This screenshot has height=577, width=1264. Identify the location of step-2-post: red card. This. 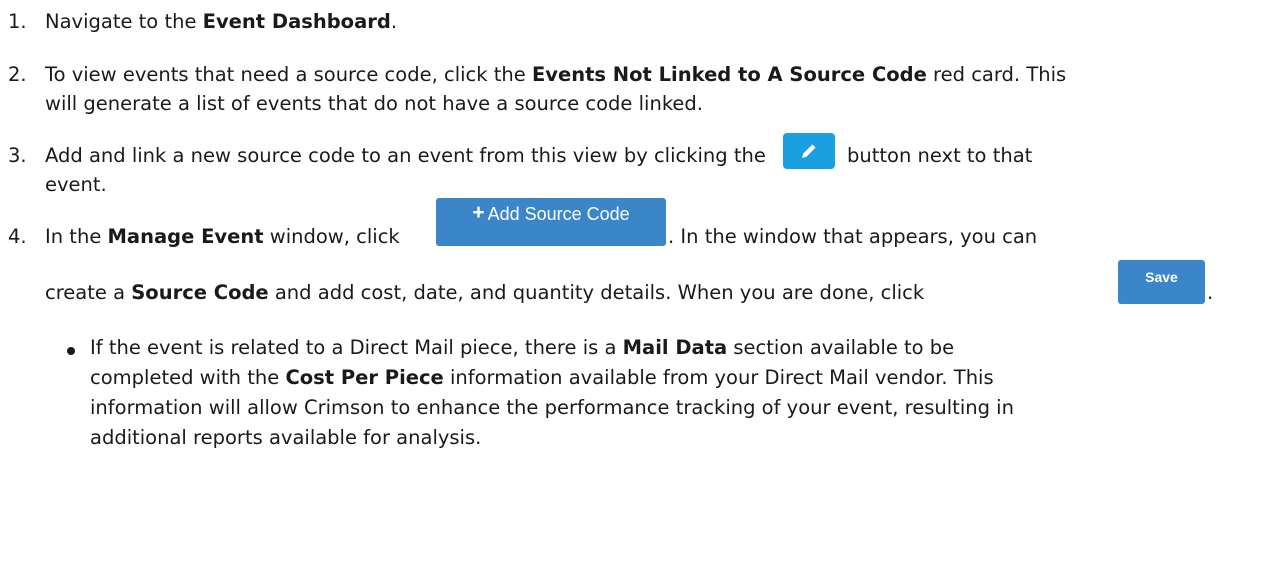
(996, 74).